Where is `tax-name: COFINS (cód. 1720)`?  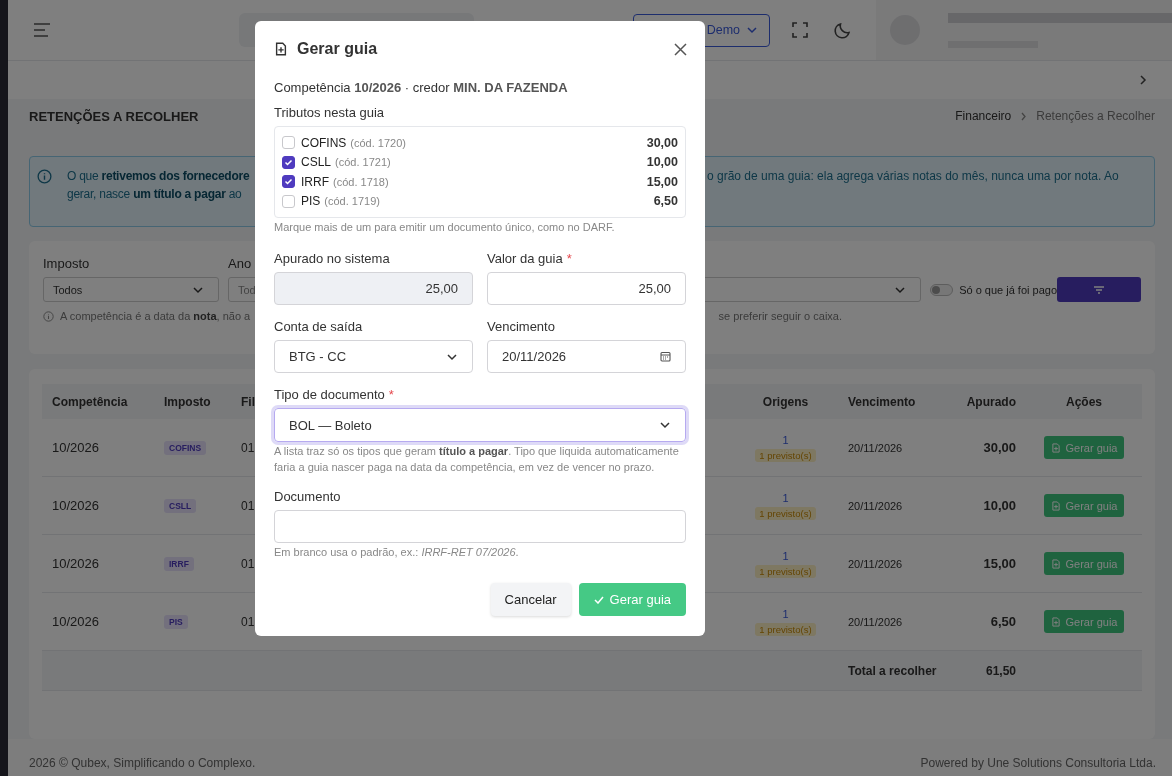 tax-name: COFINS (cód. 1720) is located at coordinates (353, 142).